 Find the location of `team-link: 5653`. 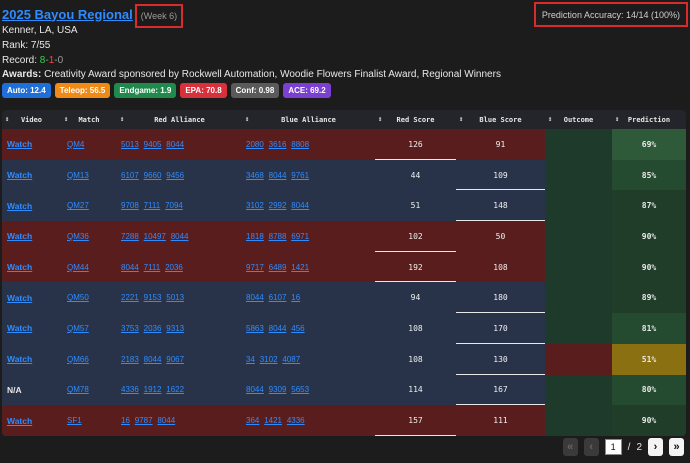

team-link: 5653 is located at coordinates (300, 389).